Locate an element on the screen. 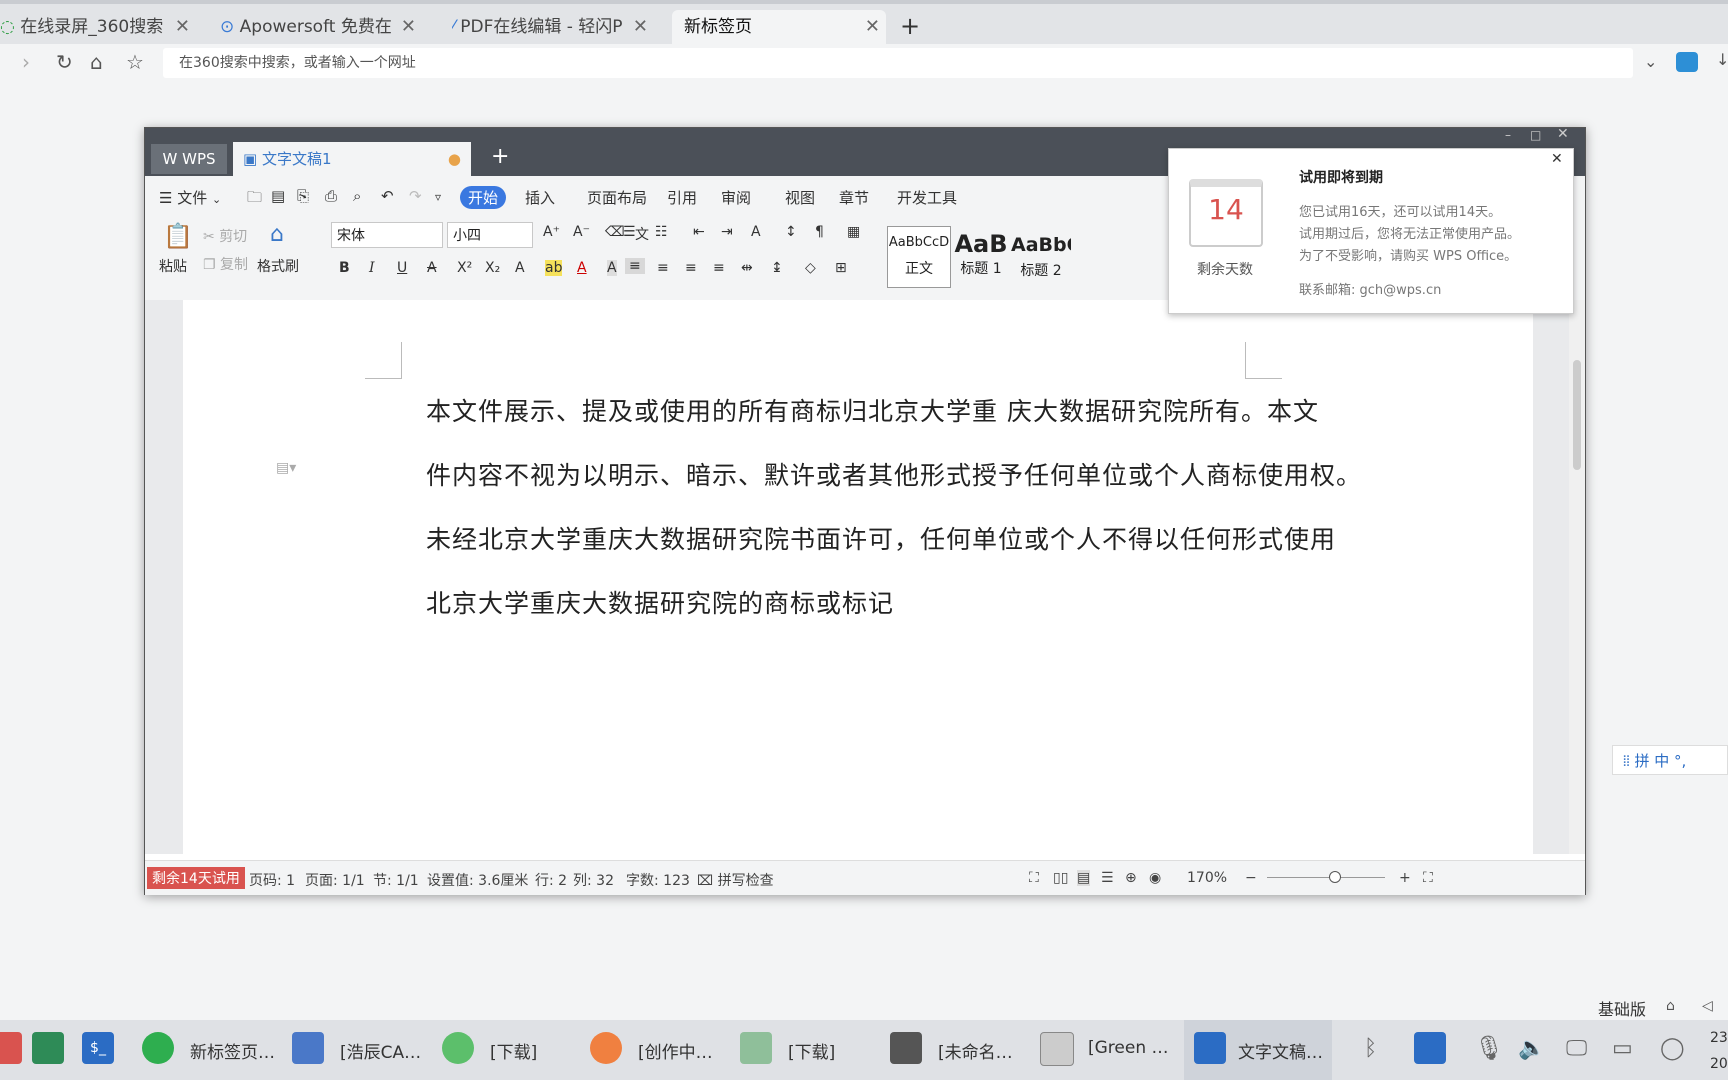 Image resolution: width=1728 pixels, height=1080 pixels. address-input: 在360搜索中搜索，或者输入一个网址 is located at coordinates (898, 63).